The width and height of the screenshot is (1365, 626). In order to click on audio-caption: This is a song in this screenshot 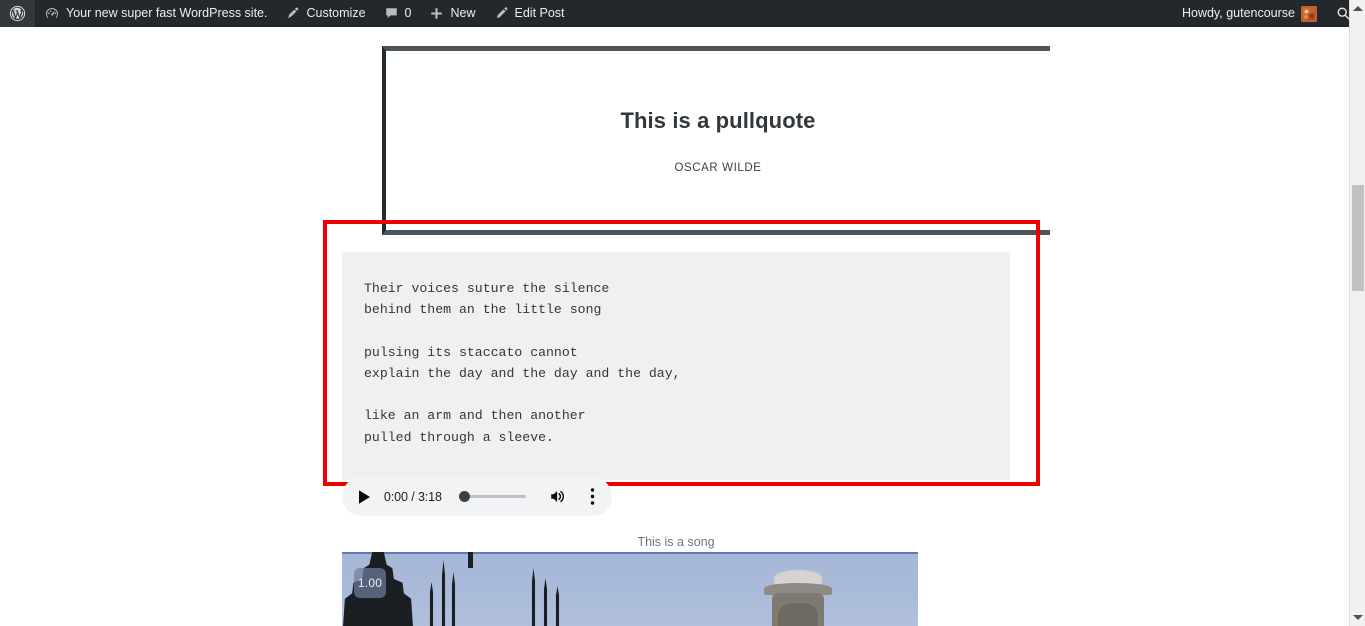, I will do `click(676, 542)`.